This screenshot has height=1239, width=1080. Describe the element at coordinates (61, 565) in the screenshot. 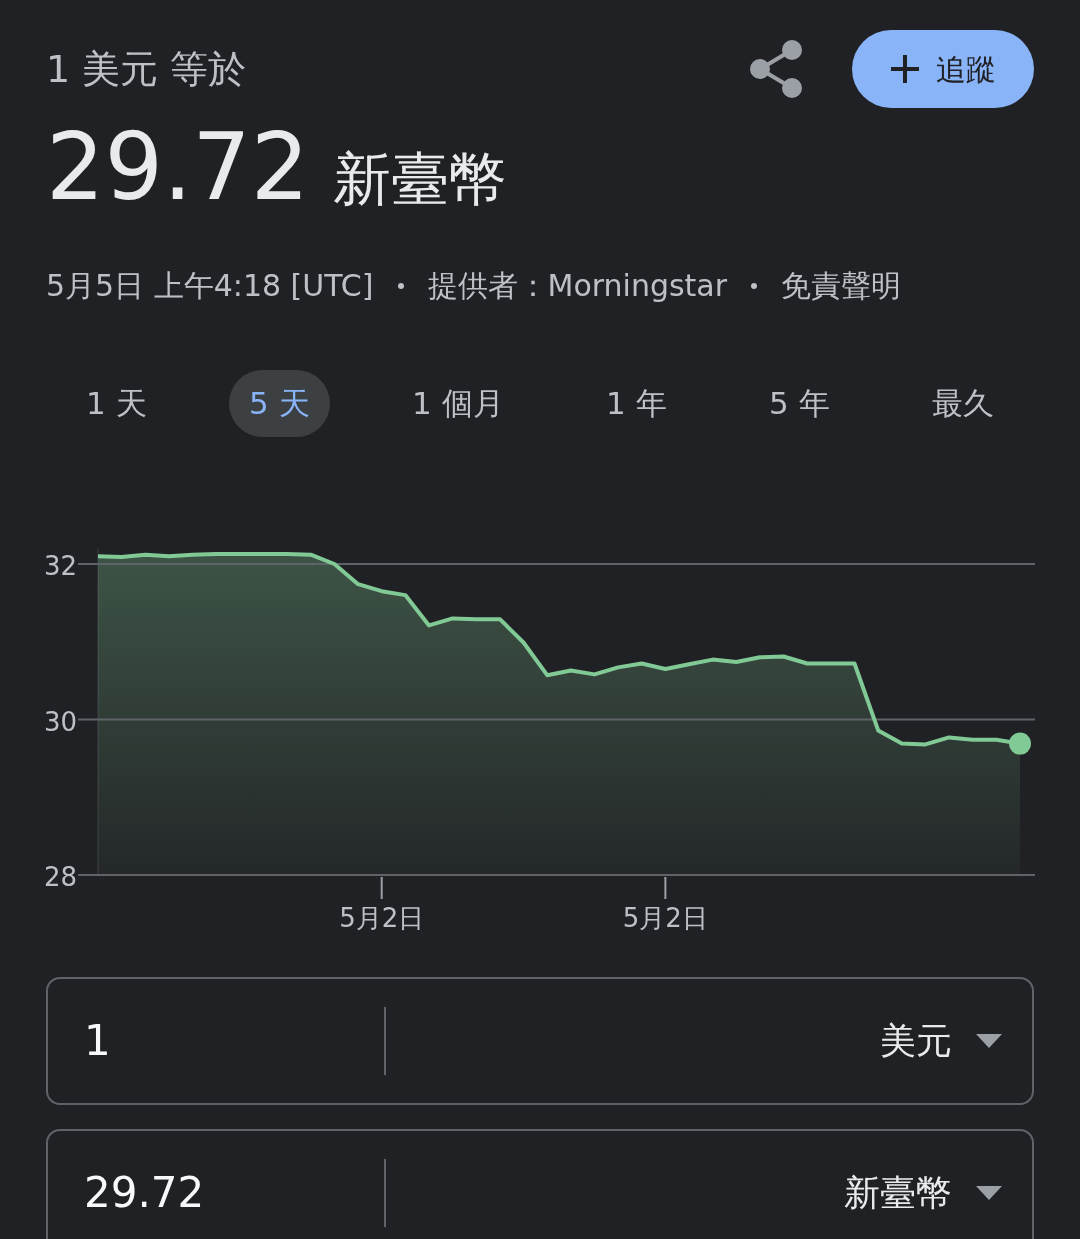

I see `y-axis-label: 32` at that location.